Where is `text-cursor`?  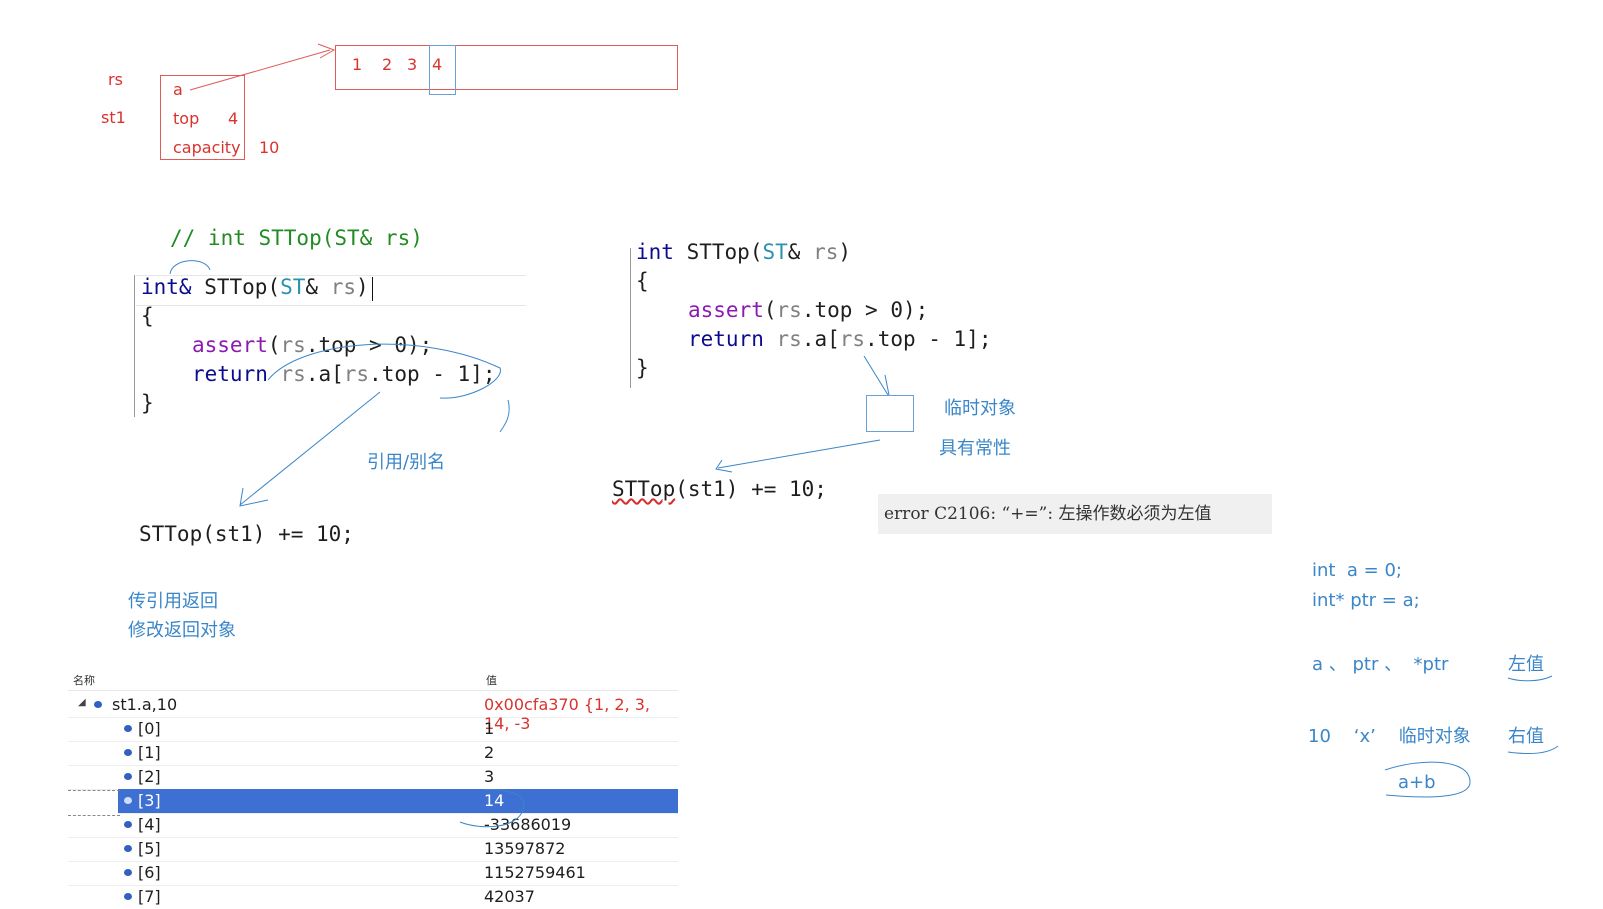
text-cursor is located at coordinates (372, 289).